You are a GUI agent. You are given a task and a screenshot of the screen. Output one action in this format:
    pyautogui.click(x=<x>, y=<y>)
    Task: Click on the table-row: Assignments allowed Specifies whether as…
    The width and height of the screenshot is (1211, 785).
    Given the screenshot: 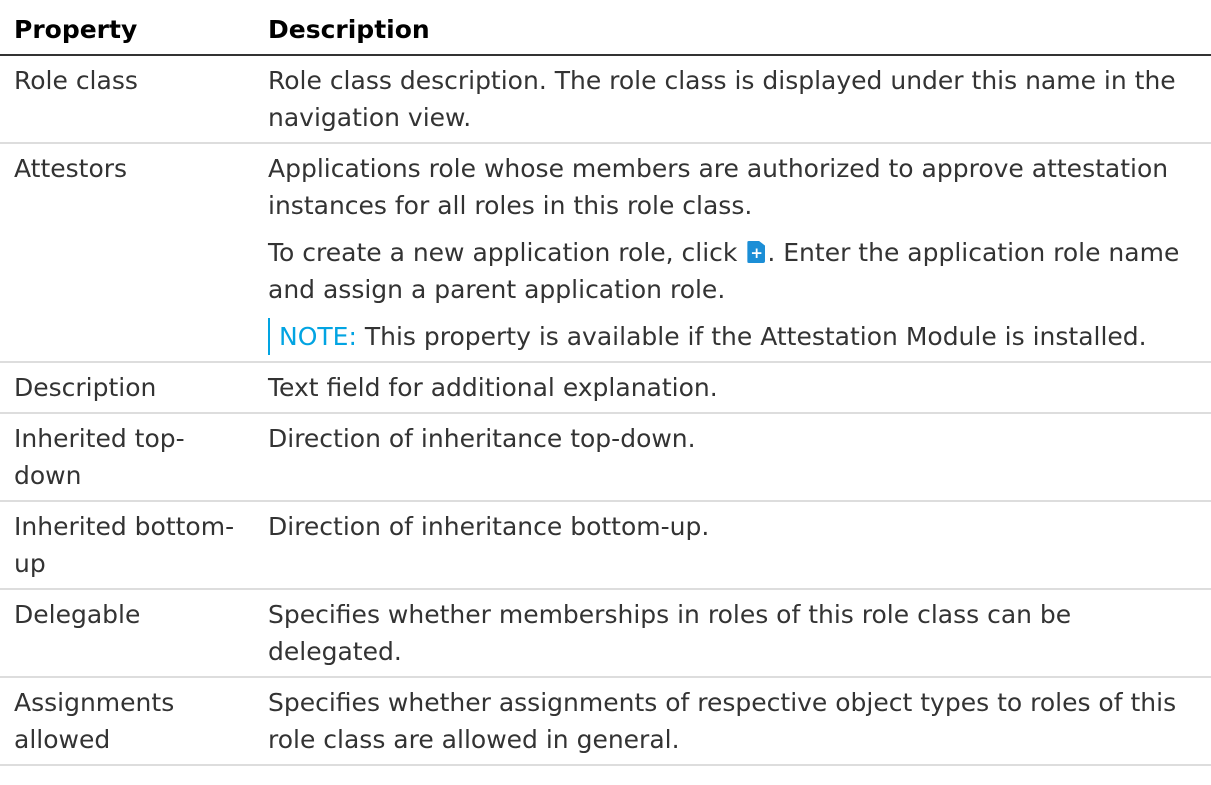 What is the action you would take?
    pyautogui.click(x=605, y=721)
    